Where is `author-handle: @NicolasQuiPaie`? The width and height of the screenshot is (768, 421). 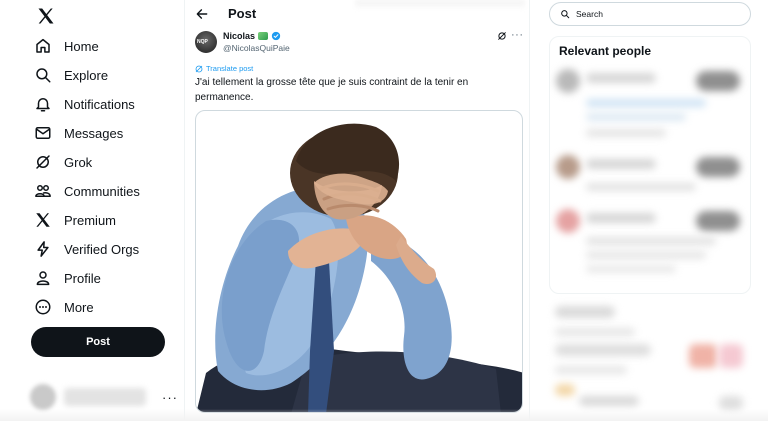 author-handle: @NicolasQuiPaie is located at coordinates (256, 48).